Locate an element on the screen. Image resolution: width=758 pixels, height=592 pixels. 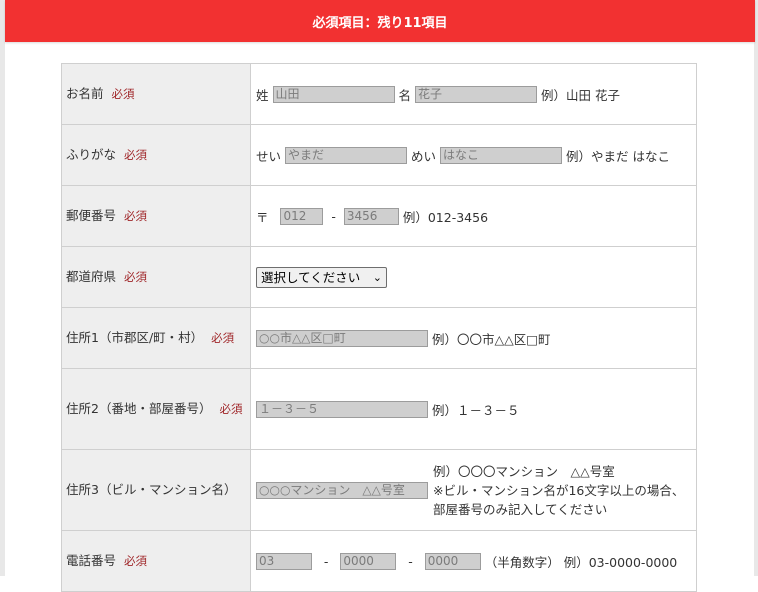
name-label-cell: お名前 必須 is located at coordinates (156, 94).